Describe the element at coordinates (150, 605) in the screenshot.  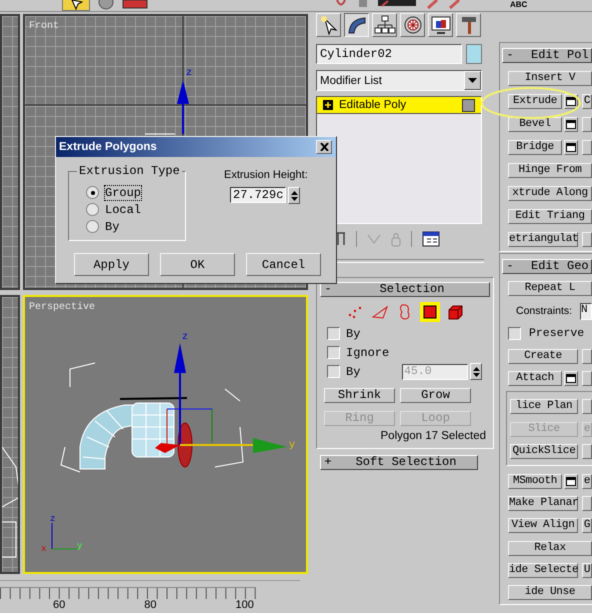
I see `frame-number: 80` at that location.